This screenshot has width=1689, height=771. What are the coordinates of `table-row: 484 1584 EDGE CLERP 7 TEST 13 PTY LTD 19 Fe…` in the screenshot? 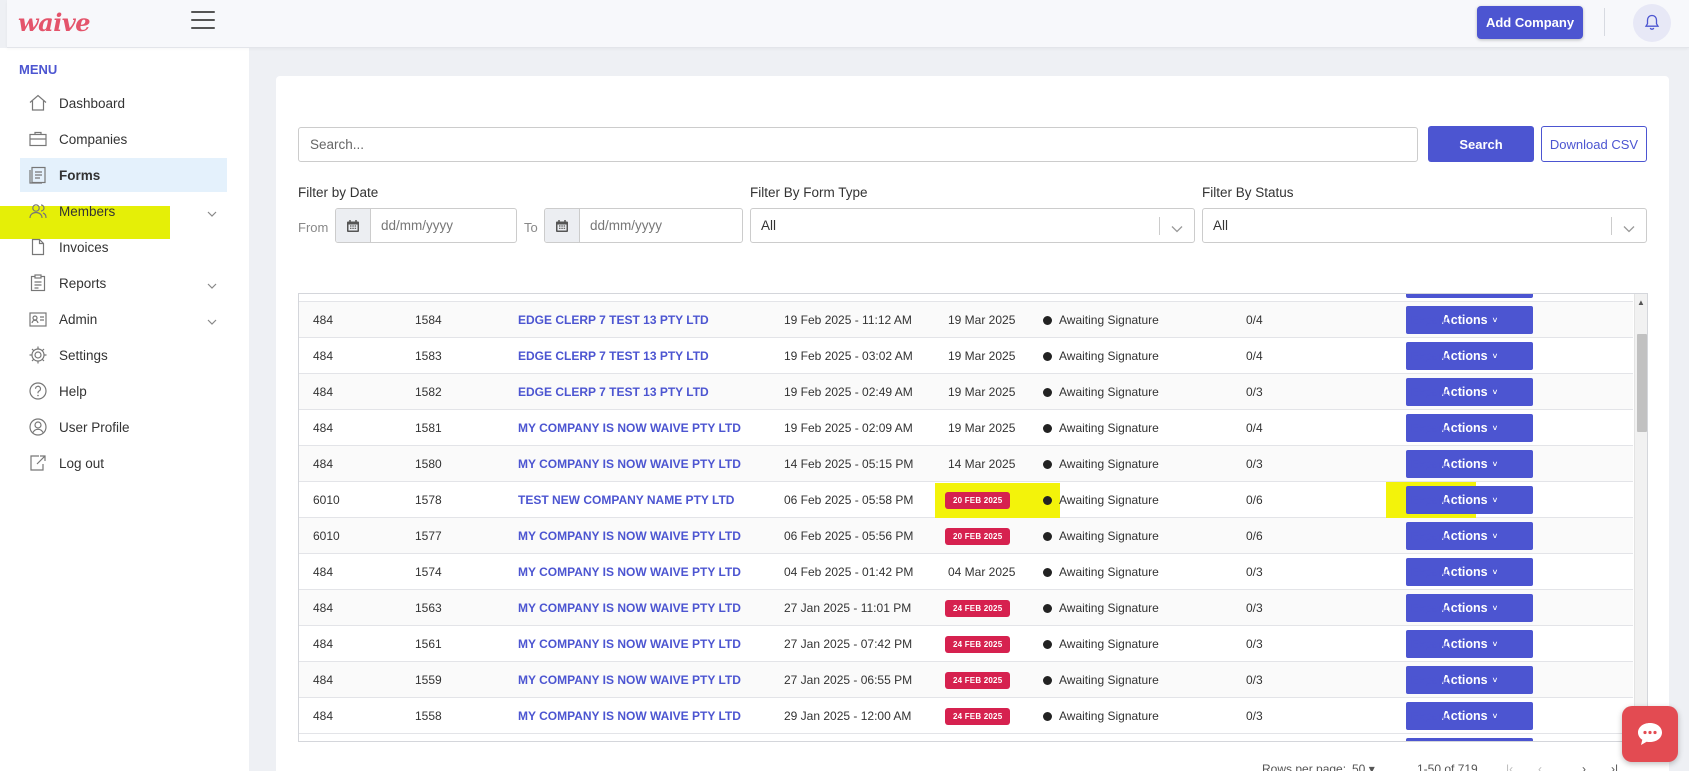 It's located at (966, 320).